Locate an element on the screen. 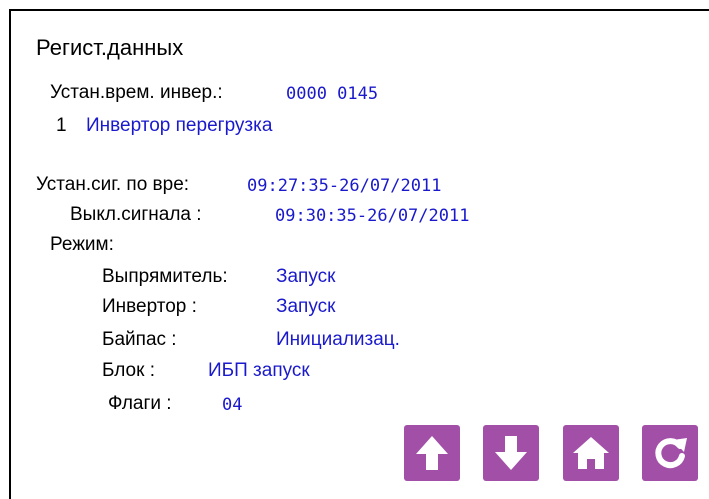 This screenshot has width=709, height=499. scroll-down-button is located at coordinates (511, 453).